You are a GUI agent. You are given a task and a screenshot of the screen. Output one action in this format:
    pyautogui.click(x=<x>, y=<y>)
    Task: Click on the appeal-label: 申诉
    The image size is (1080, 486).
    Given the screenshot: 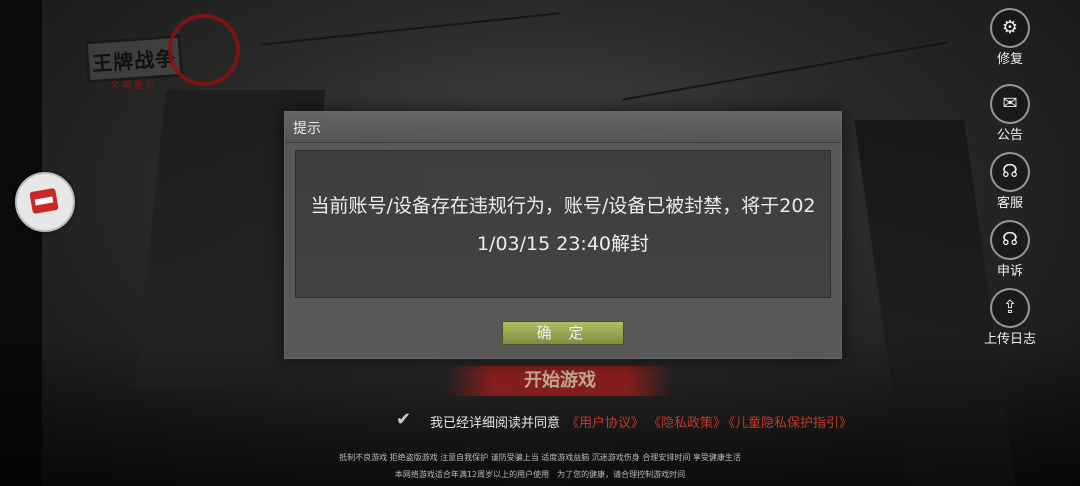 What is the action you would take?
    pyautogui.click(x=1009, y=271)
    